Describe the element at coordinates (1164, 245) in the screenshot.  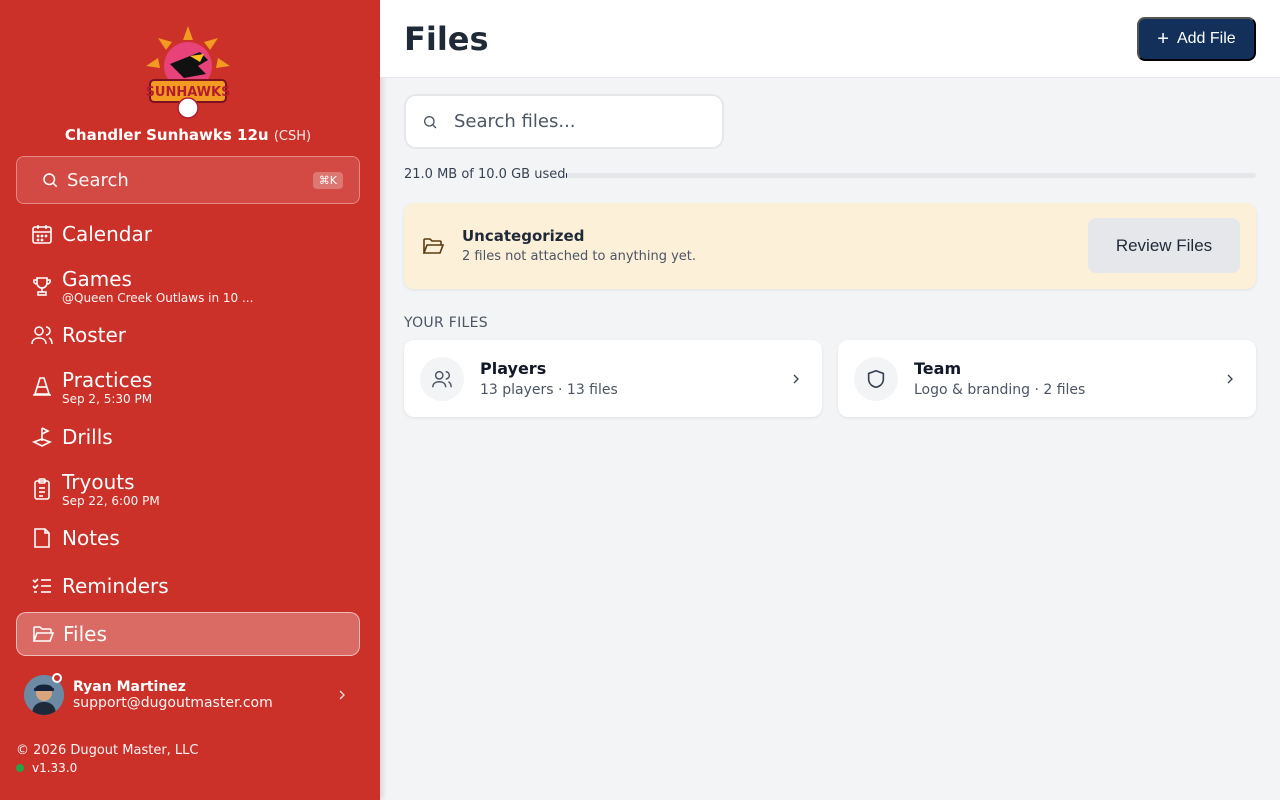
I see `review-files-button: Review Files` at that location.